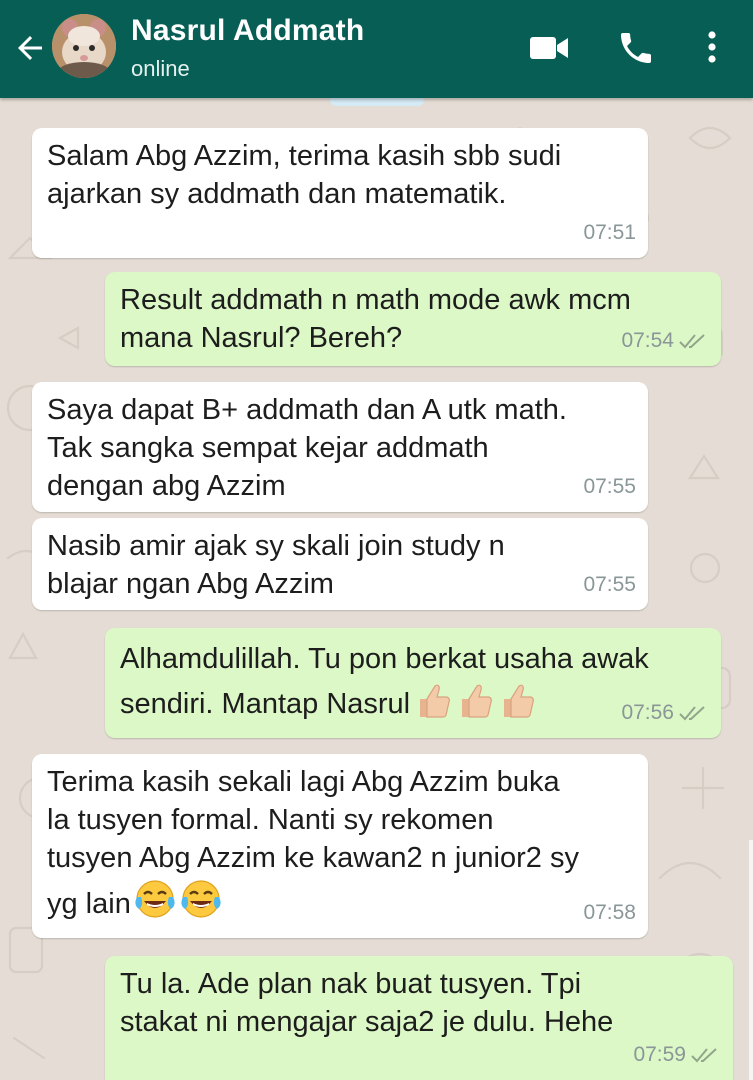 Image resolution: width=753 pixels, height=1080 pixels. Describe the element at coordinates (636, 48) in the screenshot. I see `voice-call-icon` at that location.